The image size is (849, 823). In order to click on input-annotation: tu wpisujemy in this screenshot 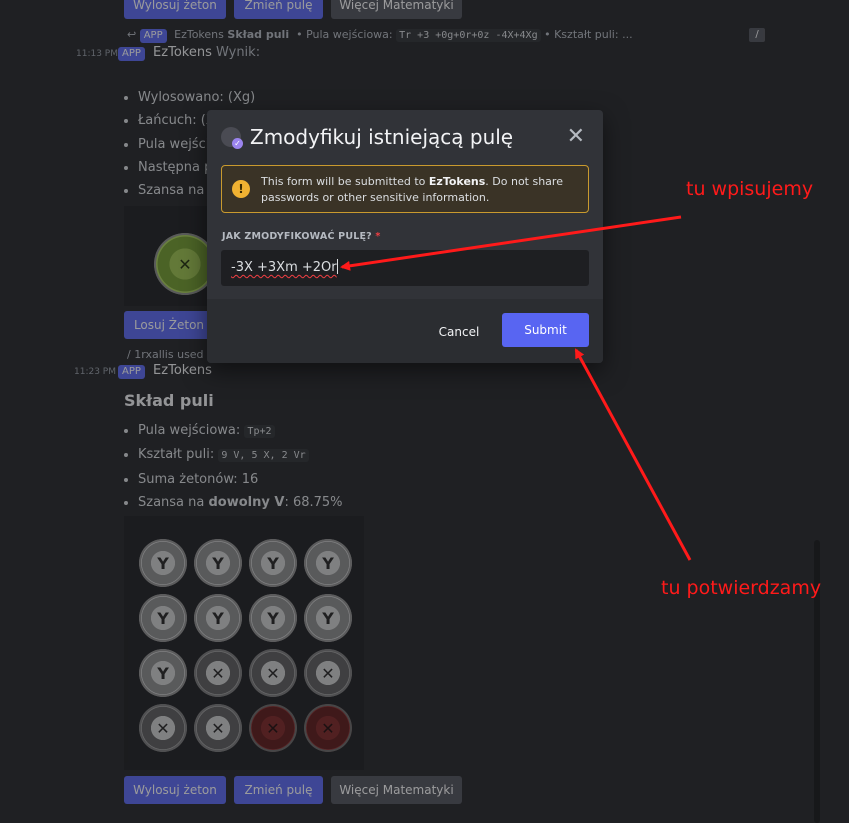, I will do `click(750, 189)`.